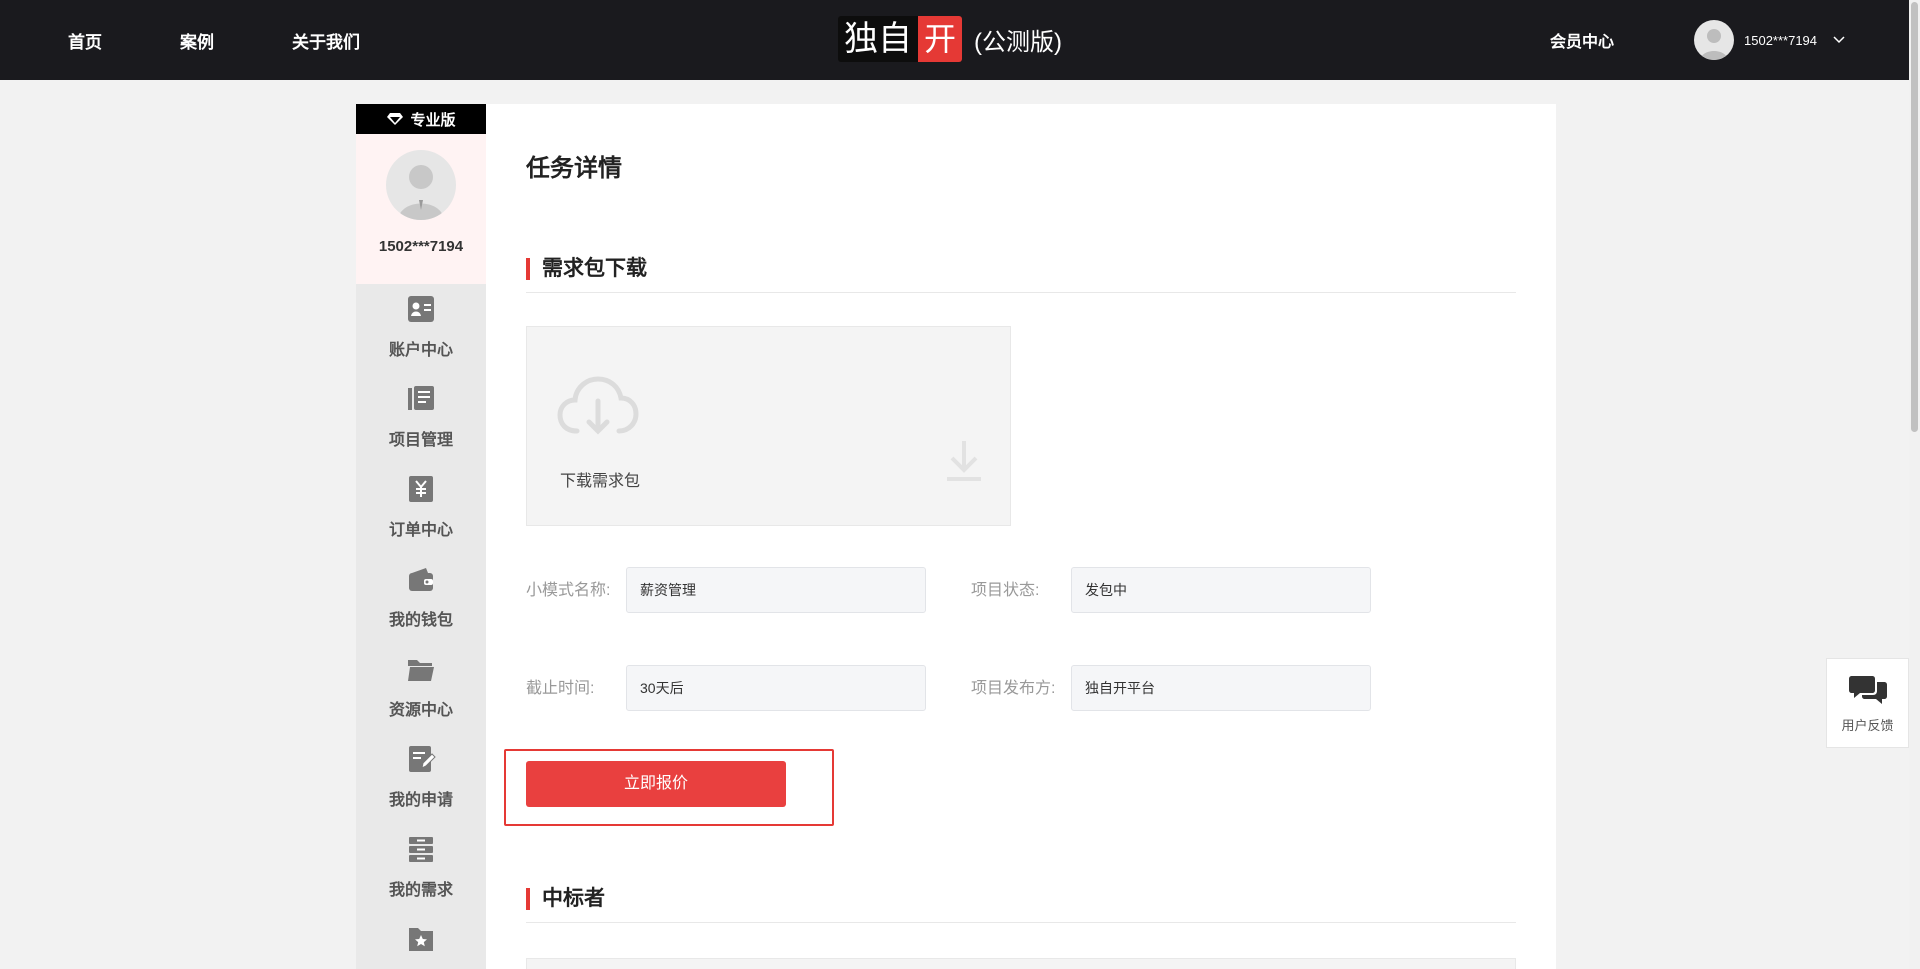 This screenshot has height=969, width=1920. What do you see at coordinates (421, 599) in the screenshot?
I see `sidebar-item-wallet: 我的钱包` at bounding box center [421, 599].